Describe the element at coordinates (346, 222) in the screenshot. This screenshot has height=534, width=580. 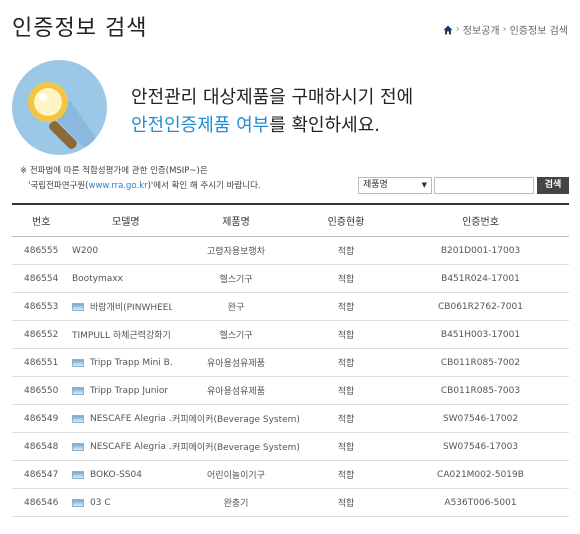
I see `col-header-status: 인증현황` at that location.